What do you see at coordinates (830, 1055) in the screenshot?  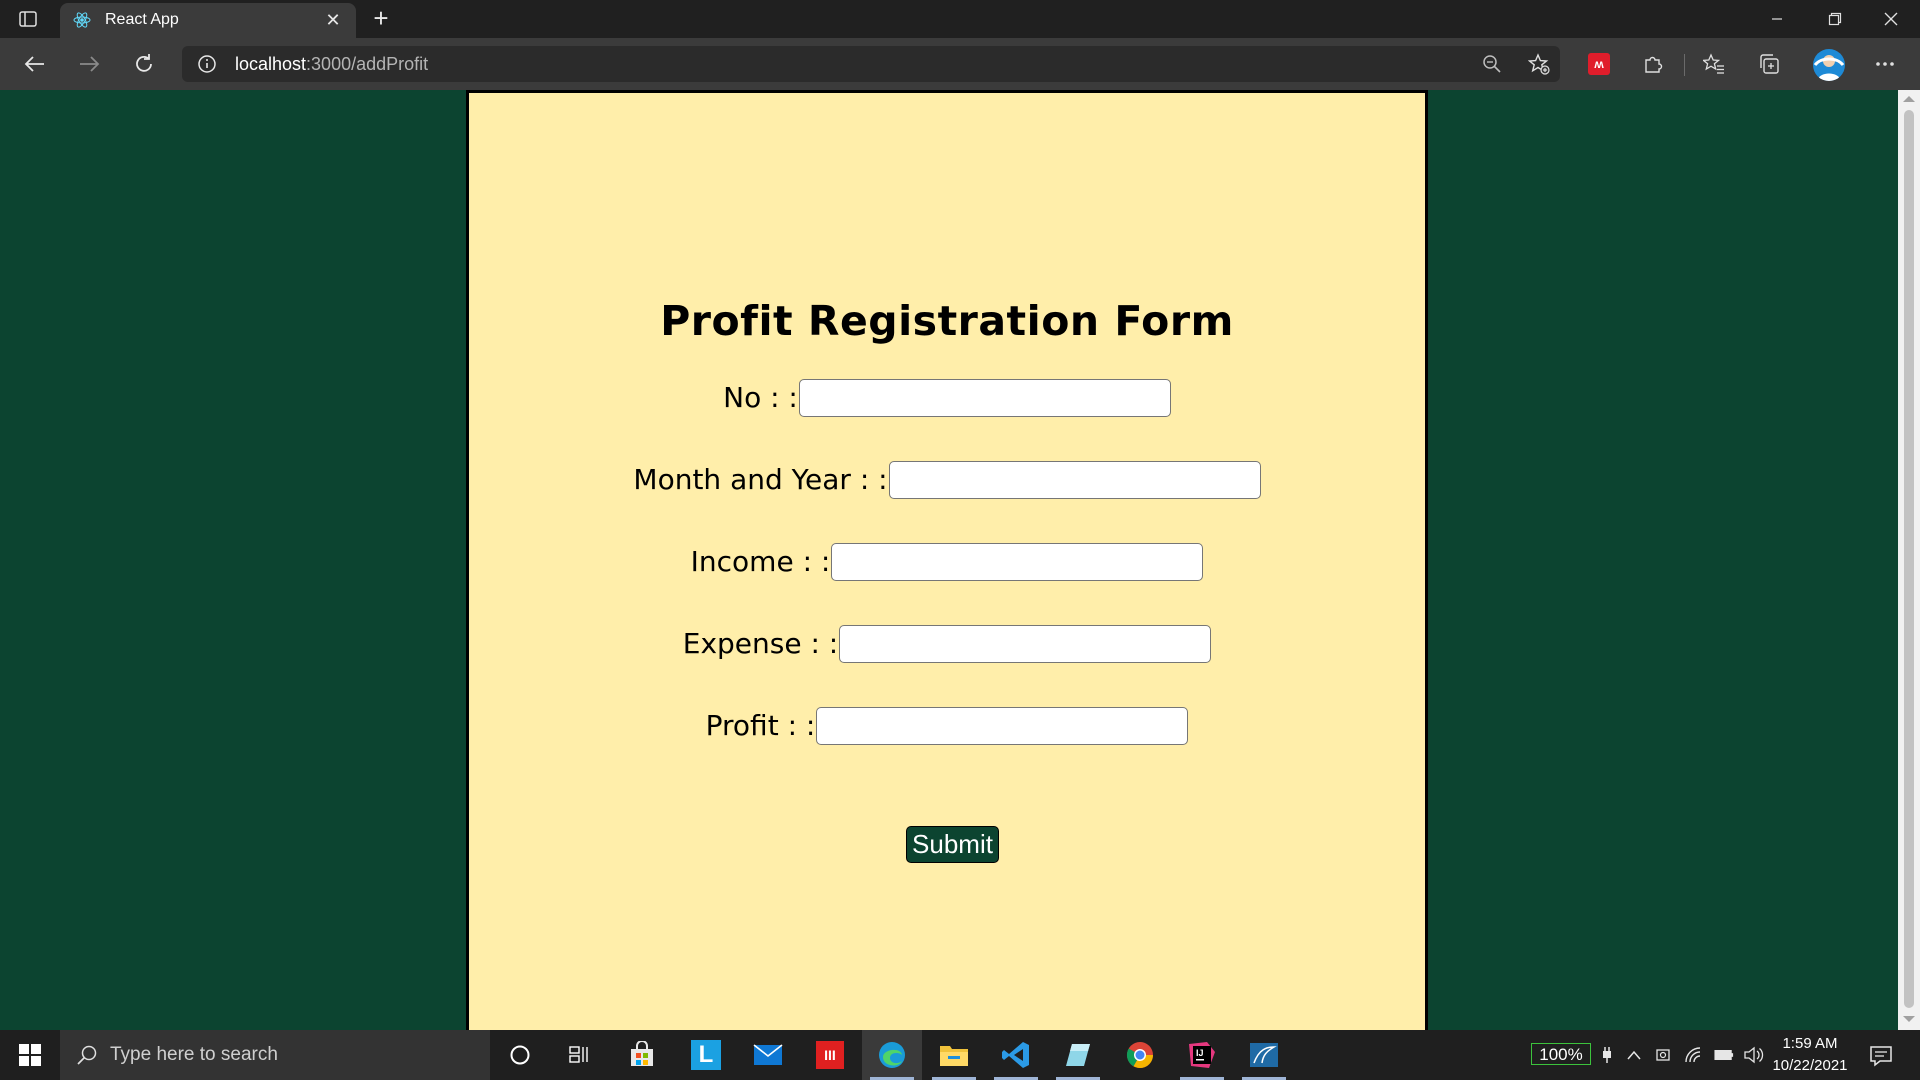 I see `red-app-icon: III` at bounding box center [830, 1055].